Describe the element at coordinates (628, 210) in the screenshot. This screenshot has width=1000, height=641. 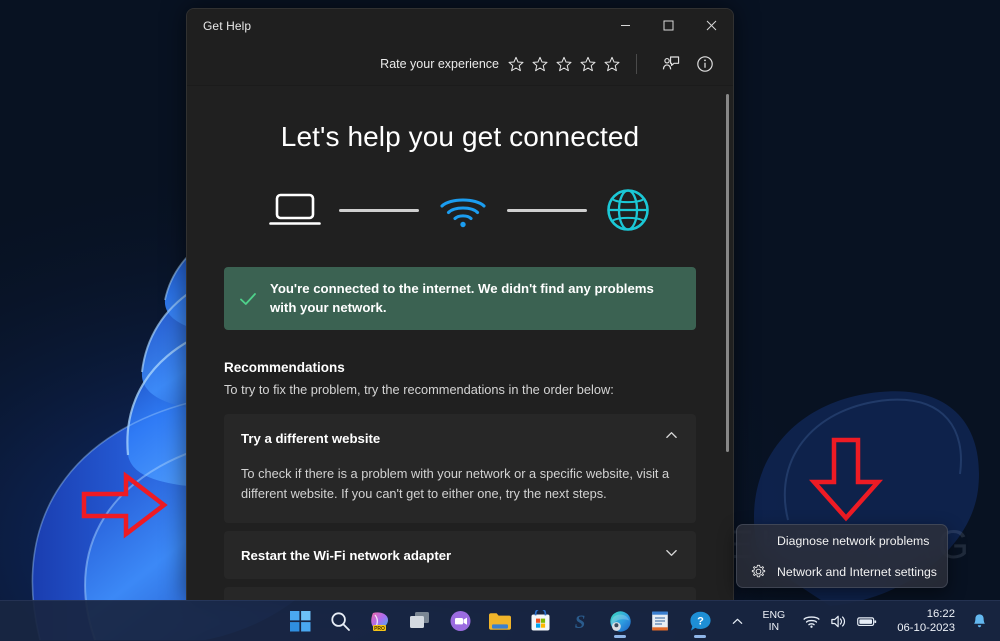
I see `globe-icon` at that location.